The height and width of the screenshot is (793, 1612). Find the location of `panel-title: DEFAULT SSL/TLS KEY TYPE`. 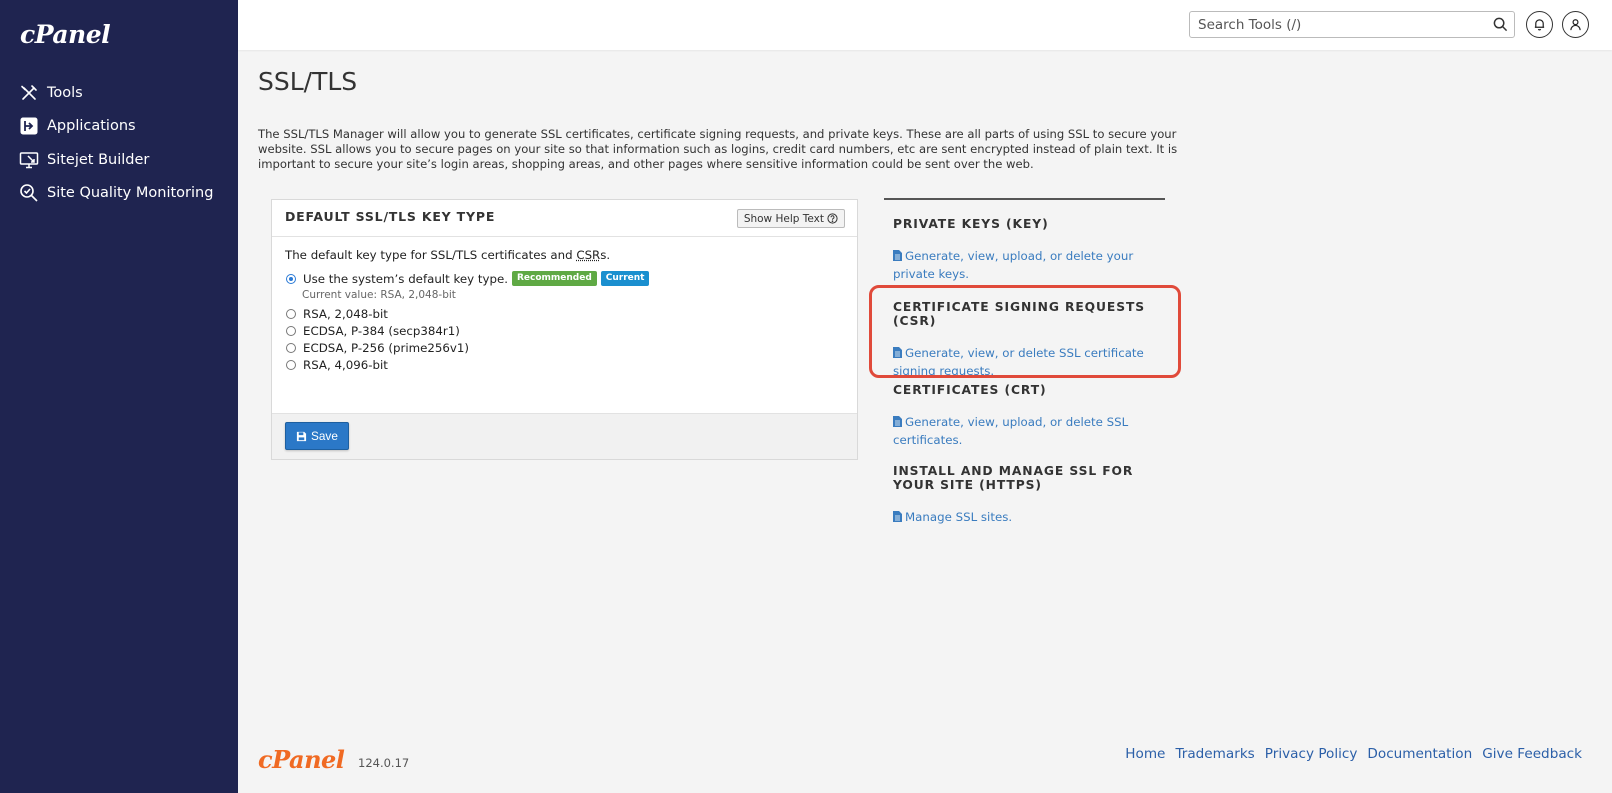

panel-title: DEFAULT SSL/TLS KEY TYPE is located at coordinates (390, 216).